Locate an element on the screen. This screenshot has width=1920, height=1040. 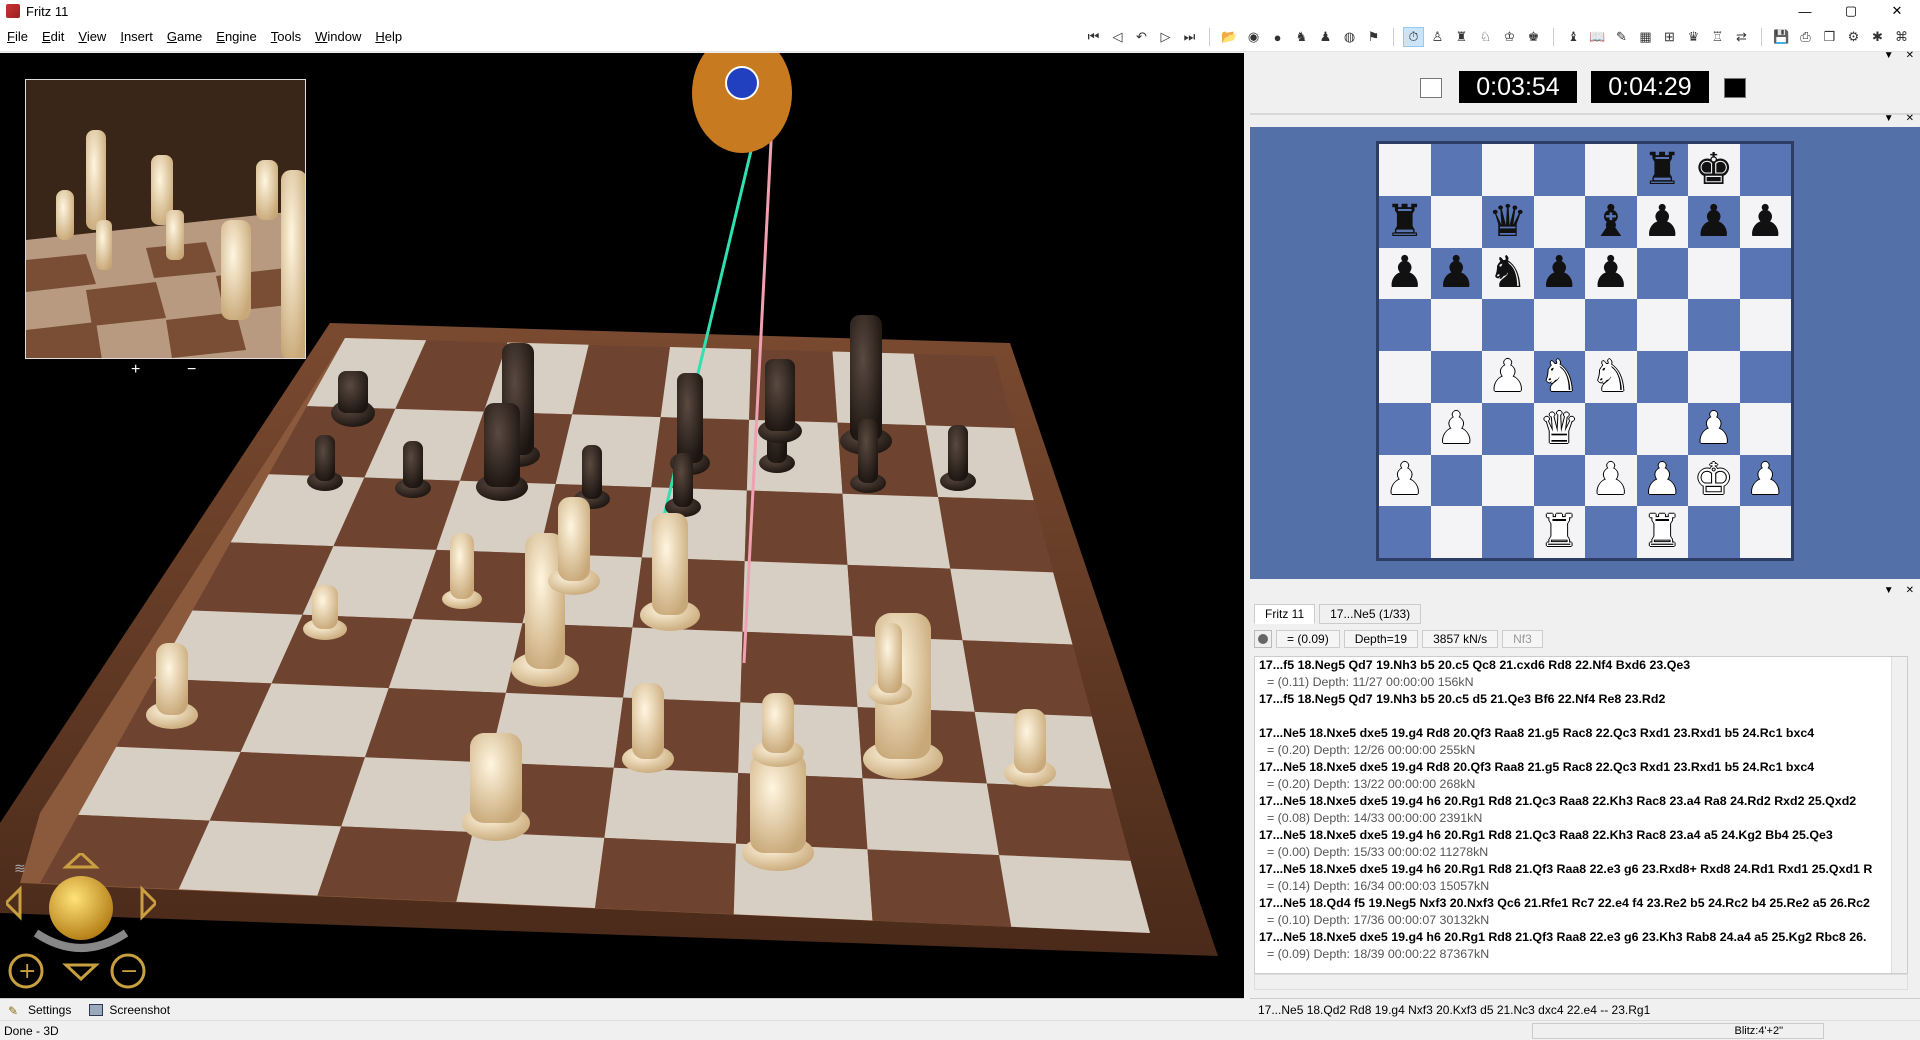
settings-link: ✎ Settings is located at coordinates (39, 1010).